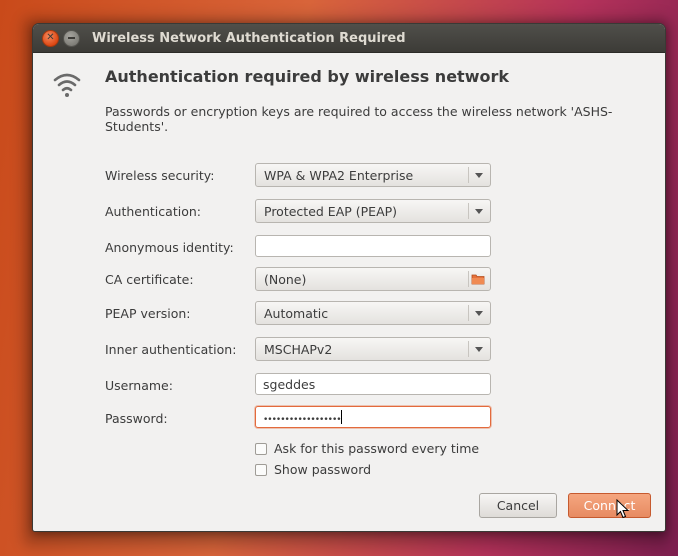 The image size is (678, 556). I want to click on authentication-dropdown: Protected EAP (PEAP), so click(373, 211).